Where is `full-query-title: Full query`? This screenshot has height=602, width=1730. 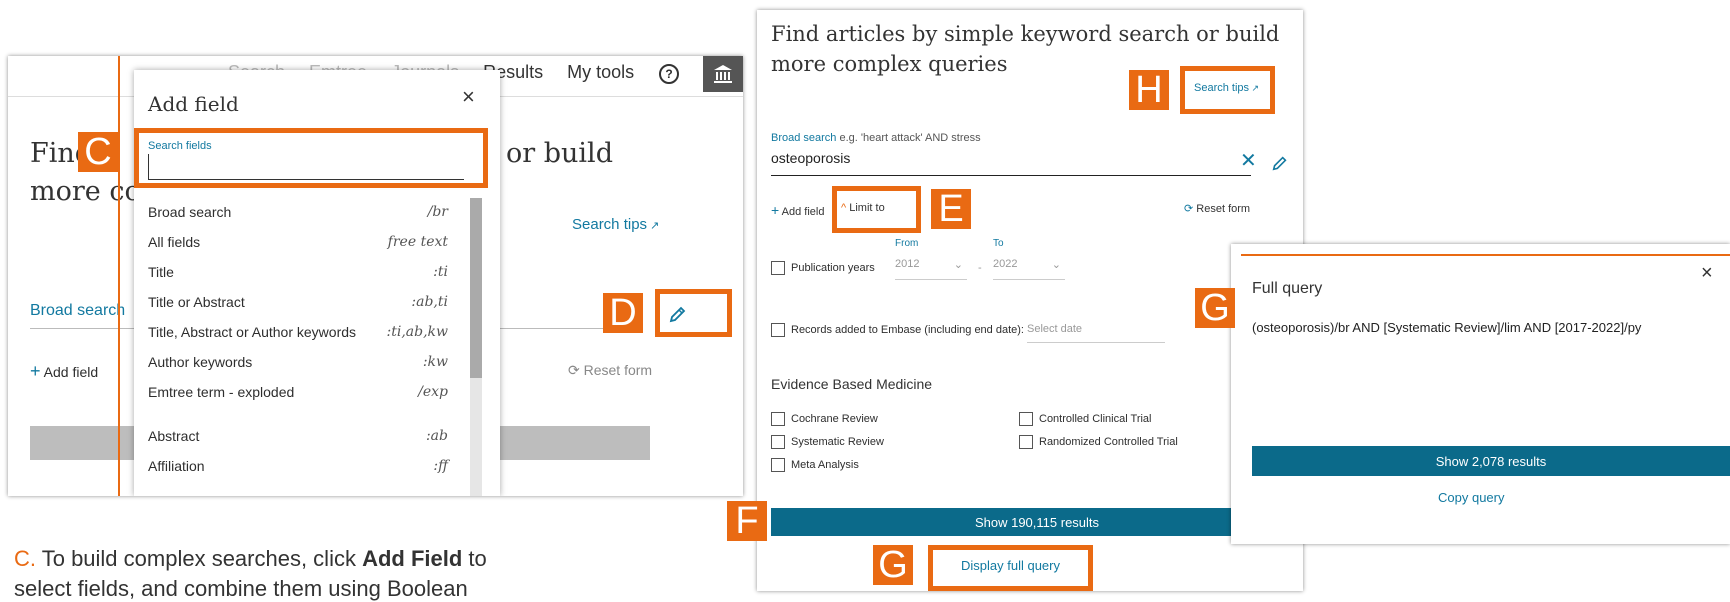 full-query-title: Full query is located at coordinates (1287, 288).